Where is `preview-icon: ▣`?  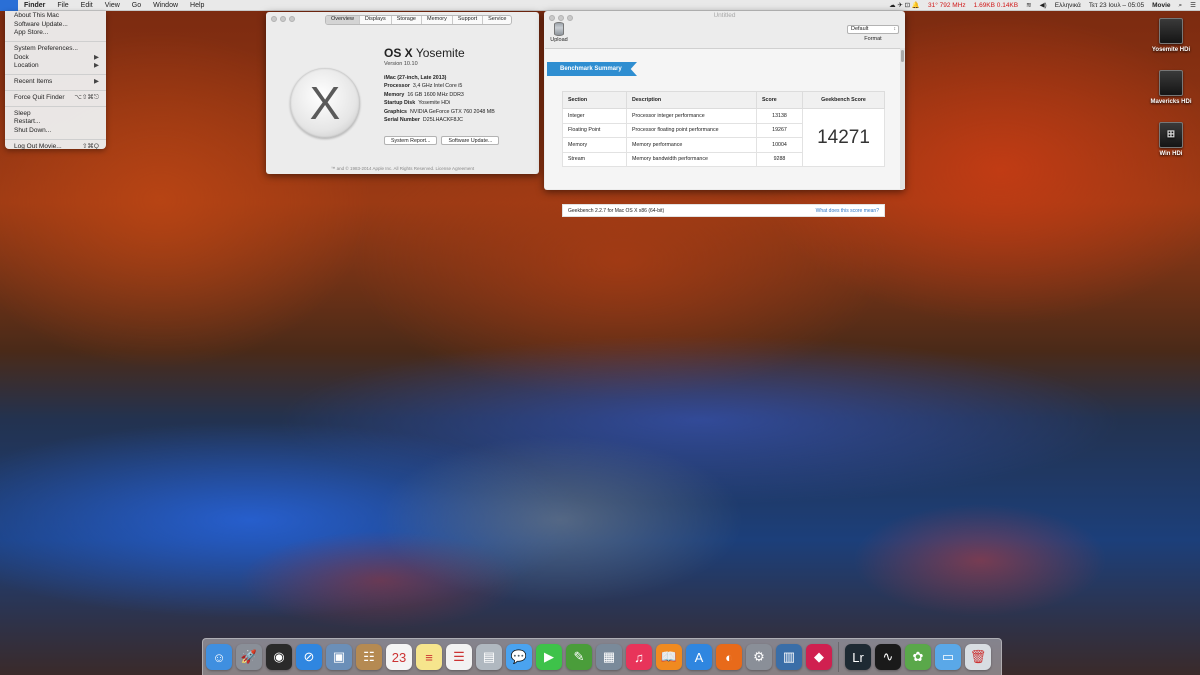
preview-icon: ▣ is located at coordinates (339, 657).